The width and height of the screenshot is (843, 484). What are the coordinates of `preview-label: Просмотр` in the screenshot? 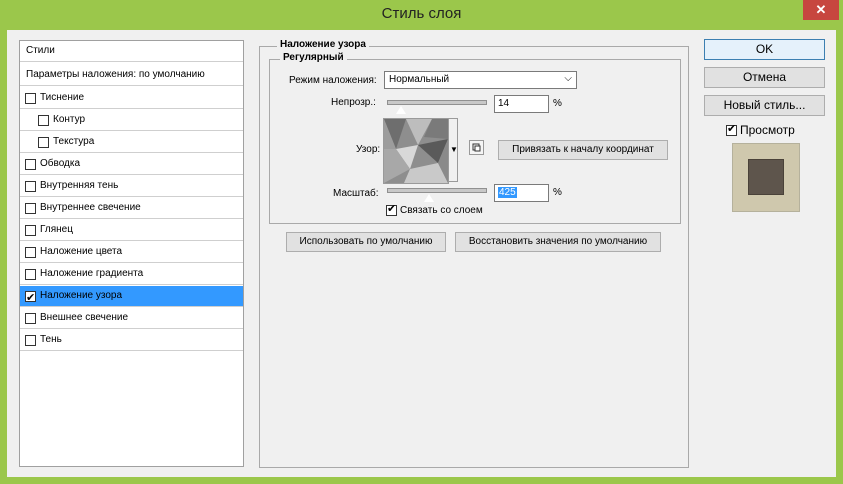 It's located at (767, 130).